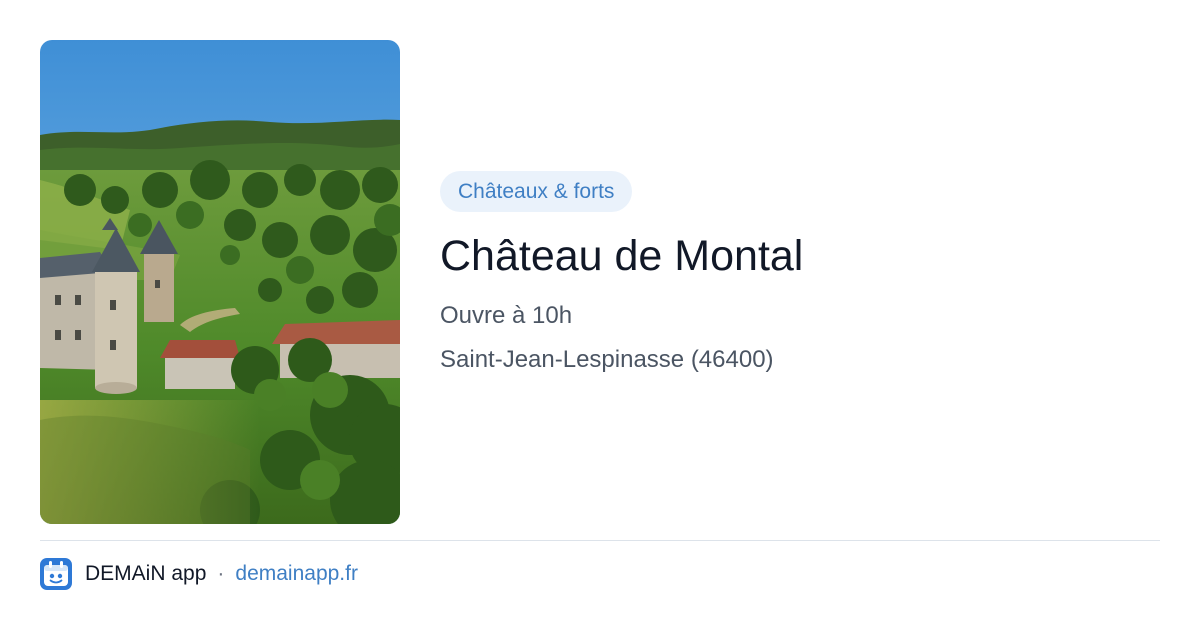  Describe the element at coordinates (622, 256) in the screenshot. I see `place-title: Château de Montal` at that location.